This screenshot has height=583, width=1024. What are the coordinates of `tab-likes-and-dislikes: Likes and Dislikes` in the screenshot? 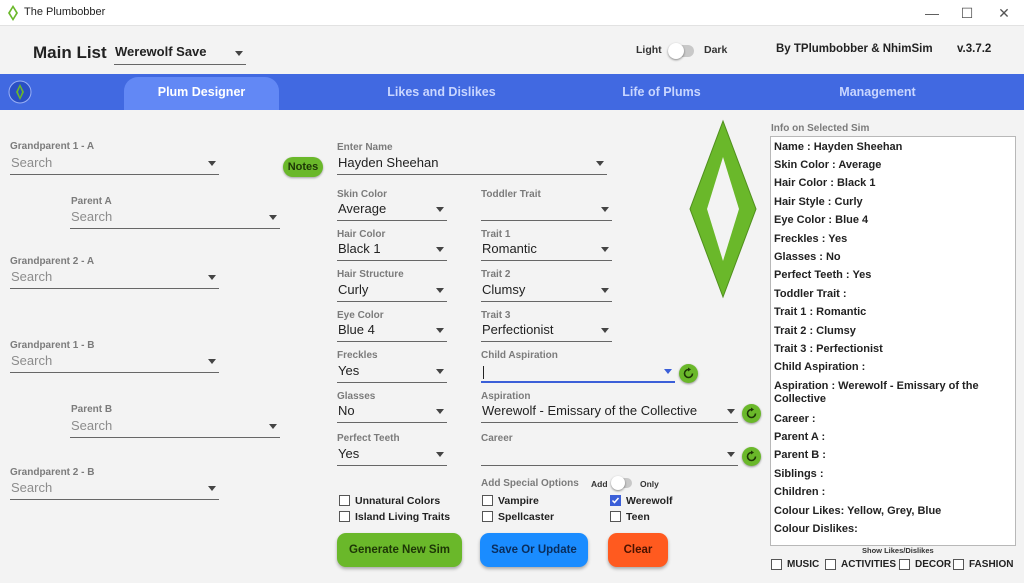 It's located at (441, 93).